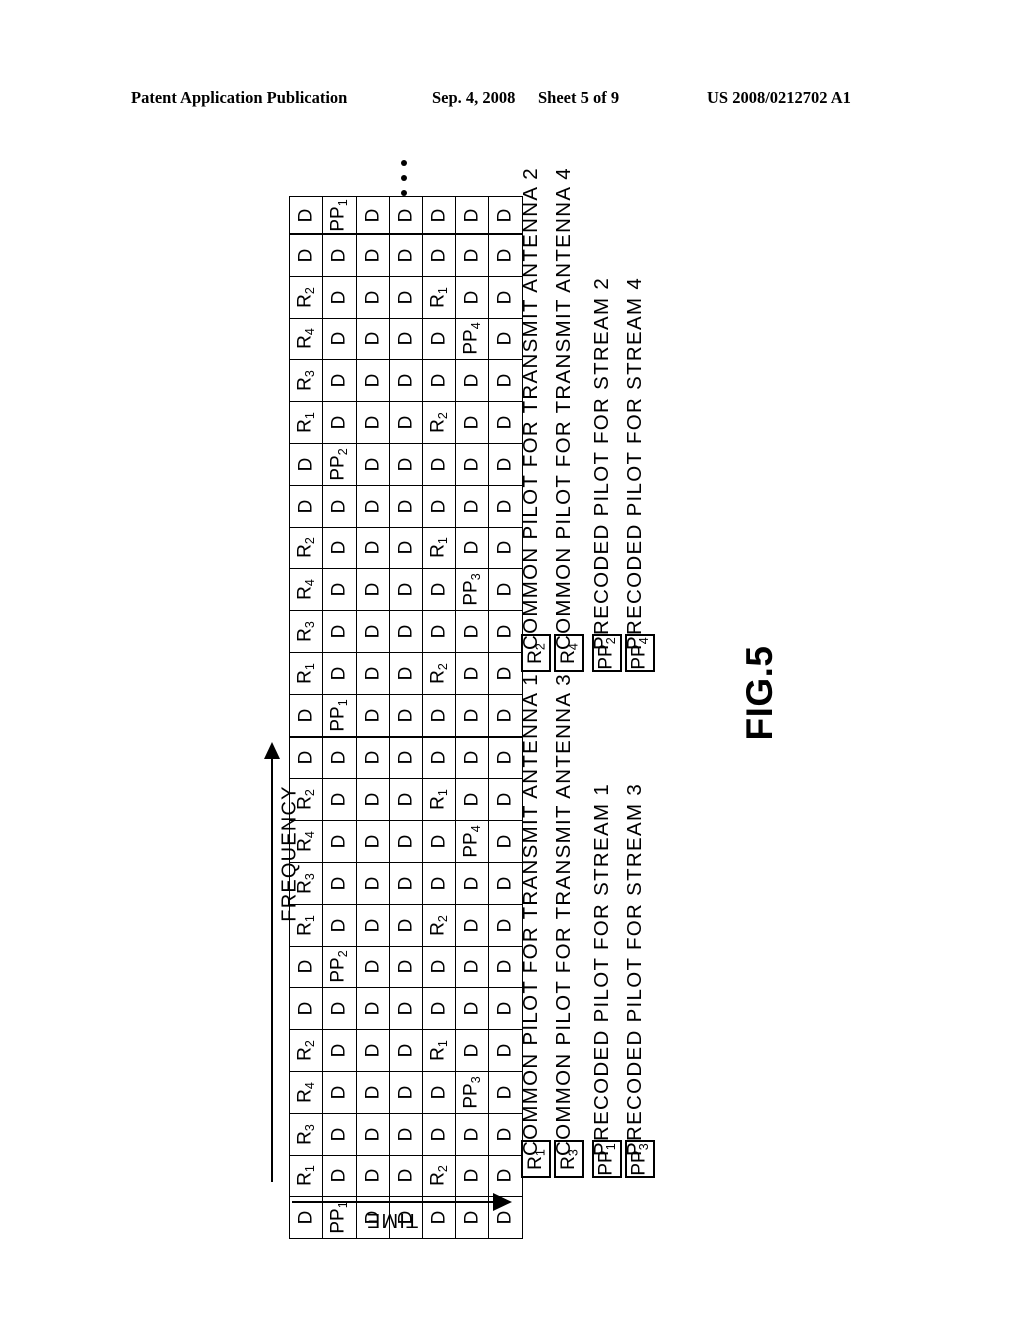 The width and height of the screenshot is (1024, 1320). What do you see at coordinates (472, 841) in the screenshot?
I see `cell-label: PP4` at bounding box center [472, 841].